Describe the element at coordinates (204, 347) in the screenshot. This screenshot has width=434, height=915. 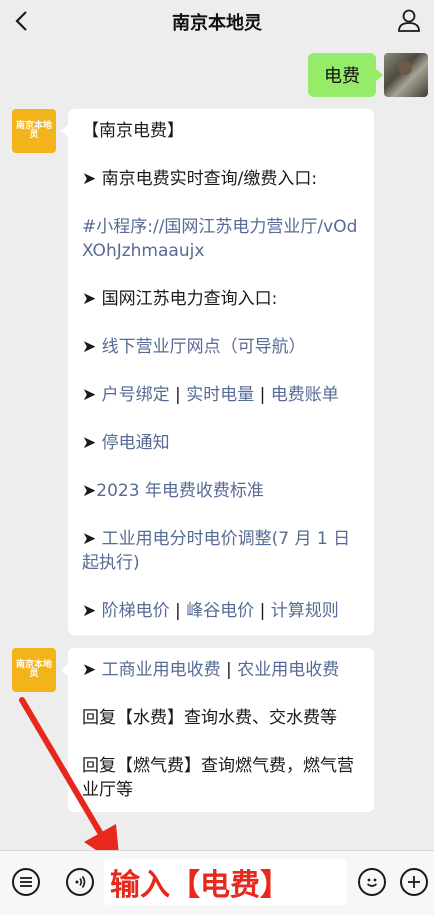
I see `link-offline-hall: 线下营业厅网点（可导航）` at that location.